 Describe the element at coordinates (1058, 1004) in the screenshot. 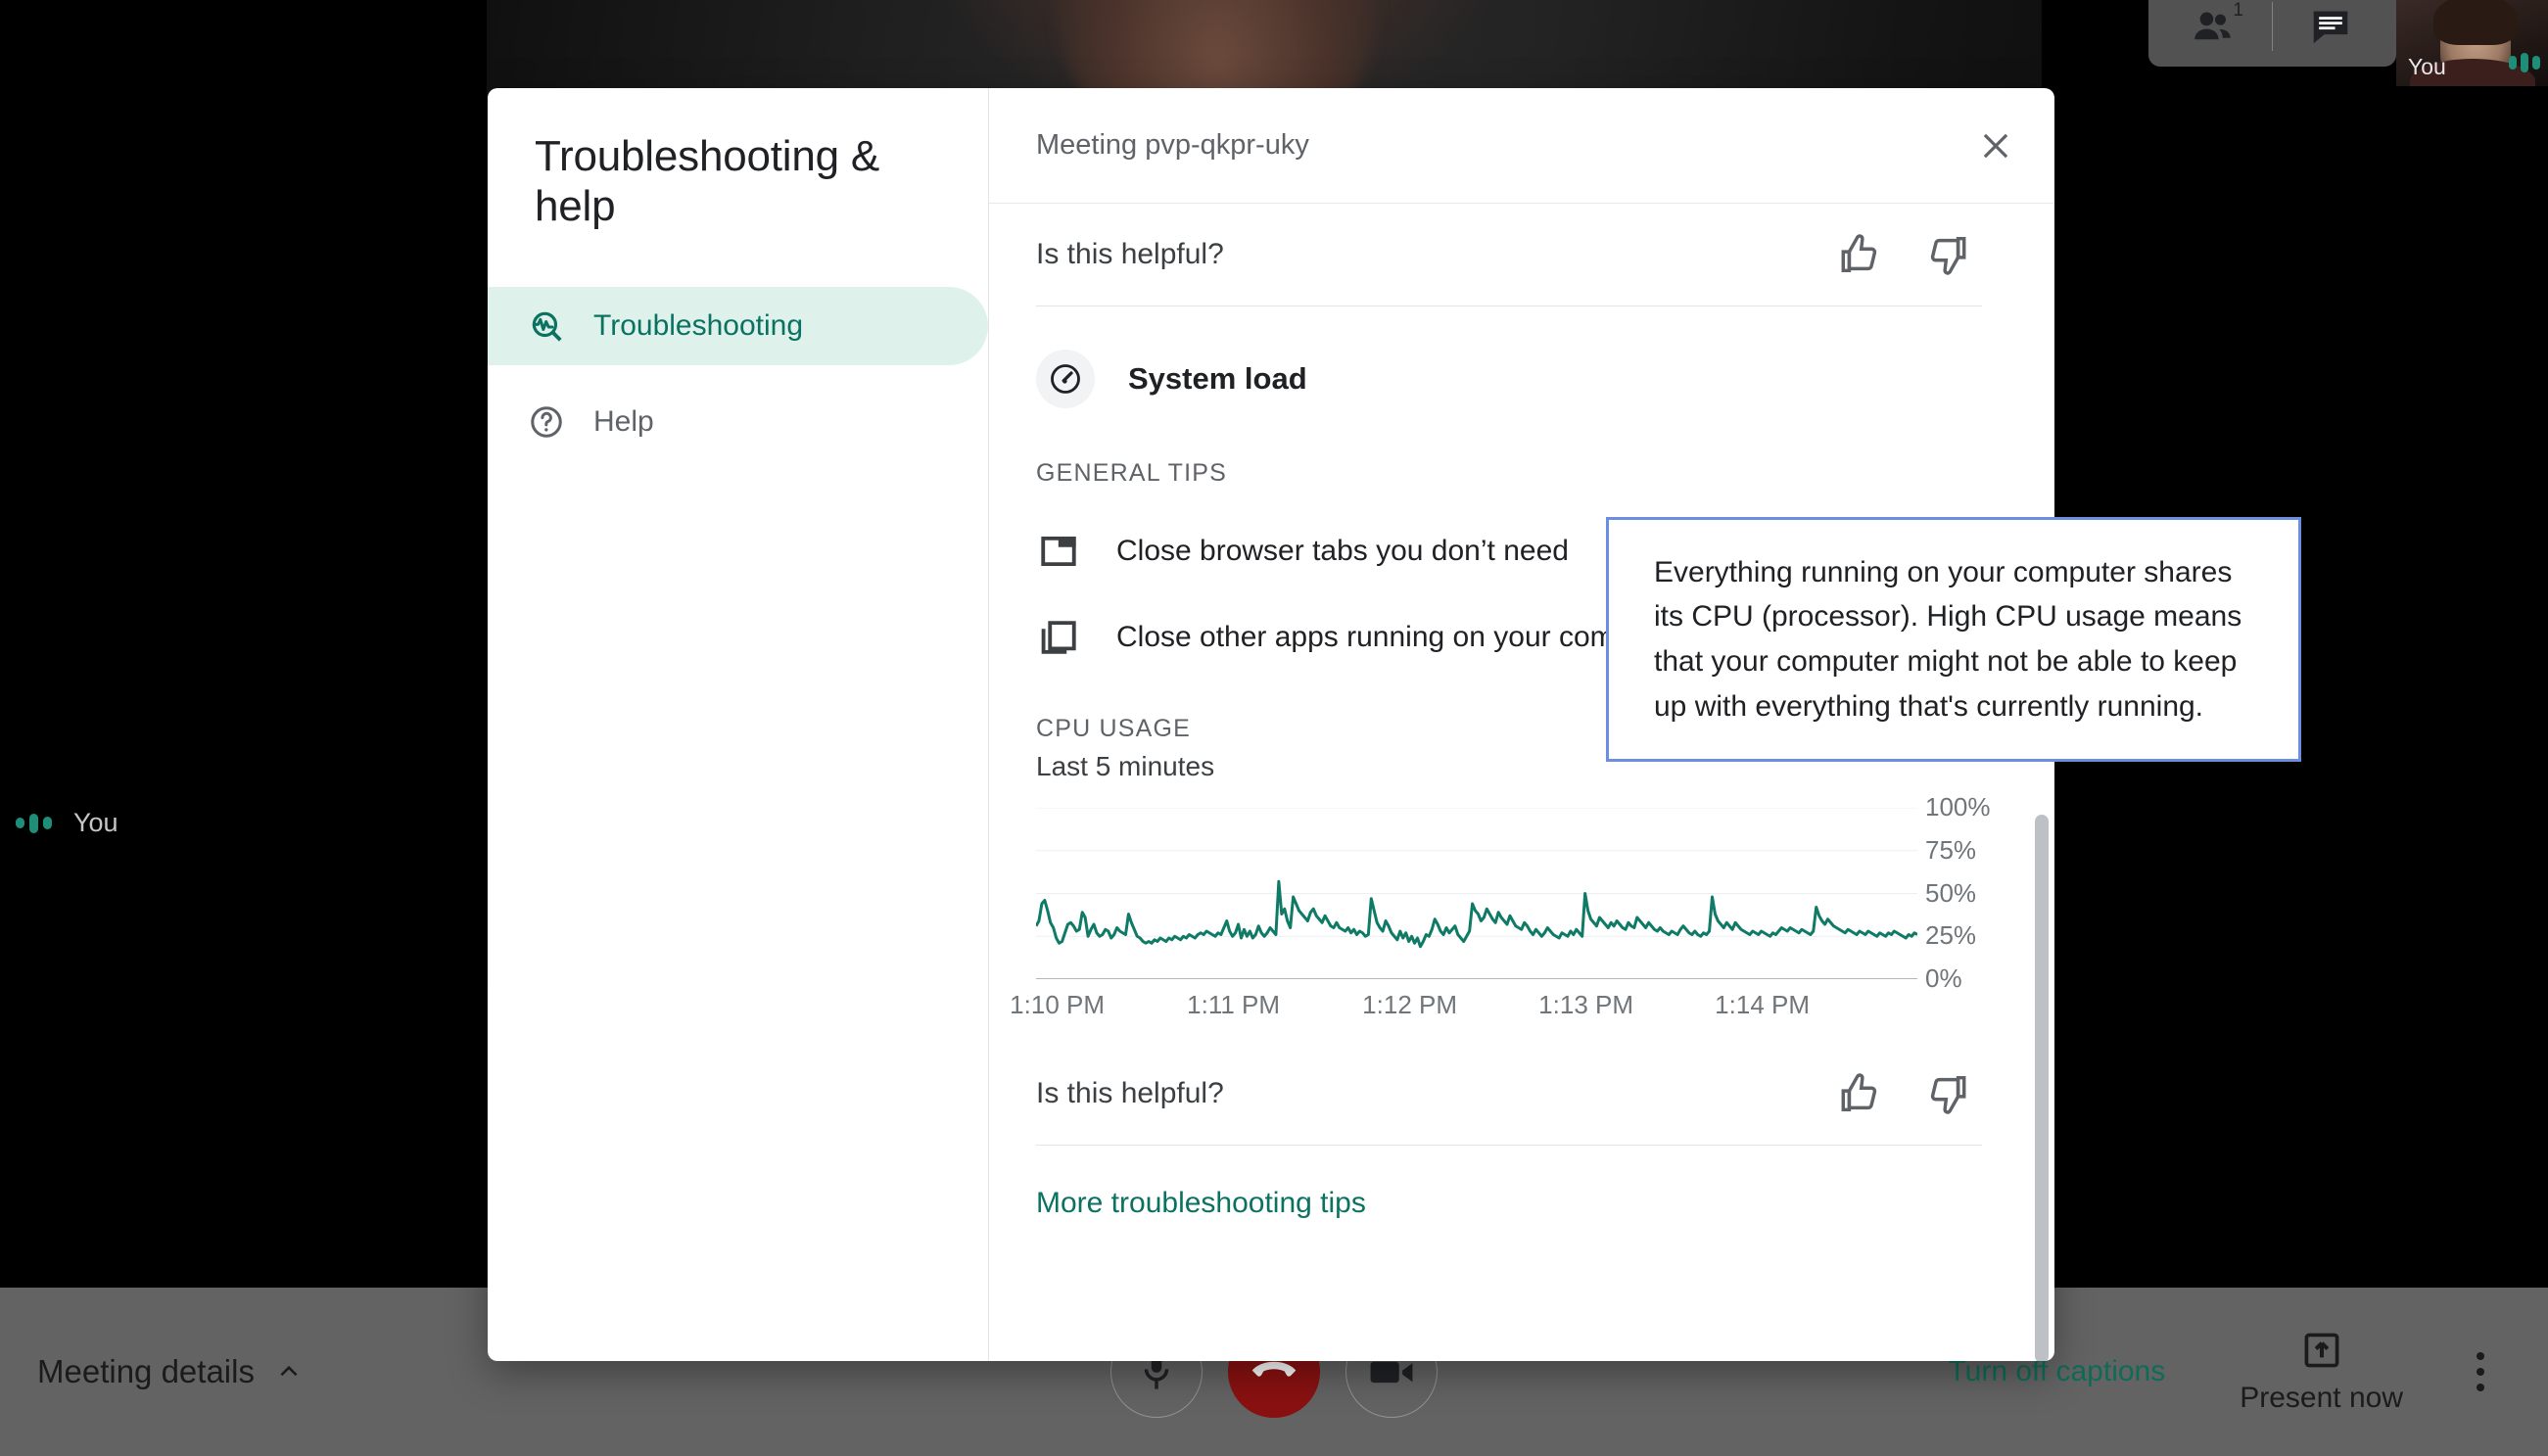

I see `x-axis-tick: 1:10 PM` at that location.